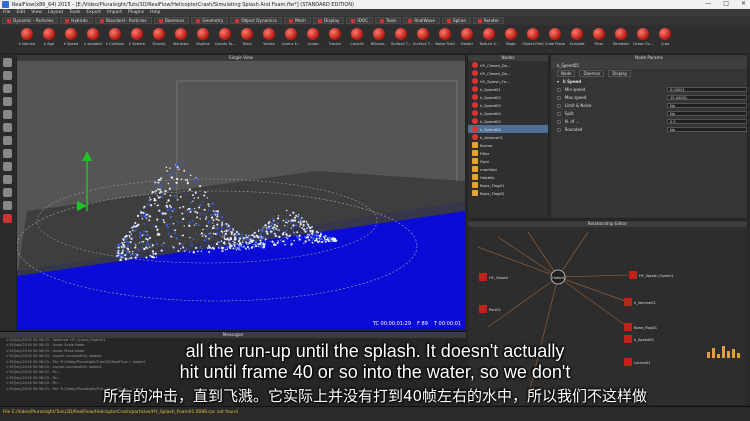 The height and width of the screenshot is (421, 750). What do you see at coordinates (490, 309) in the screenshot?
I see `relationship-node: Part02` at bounding box center [490, 309].